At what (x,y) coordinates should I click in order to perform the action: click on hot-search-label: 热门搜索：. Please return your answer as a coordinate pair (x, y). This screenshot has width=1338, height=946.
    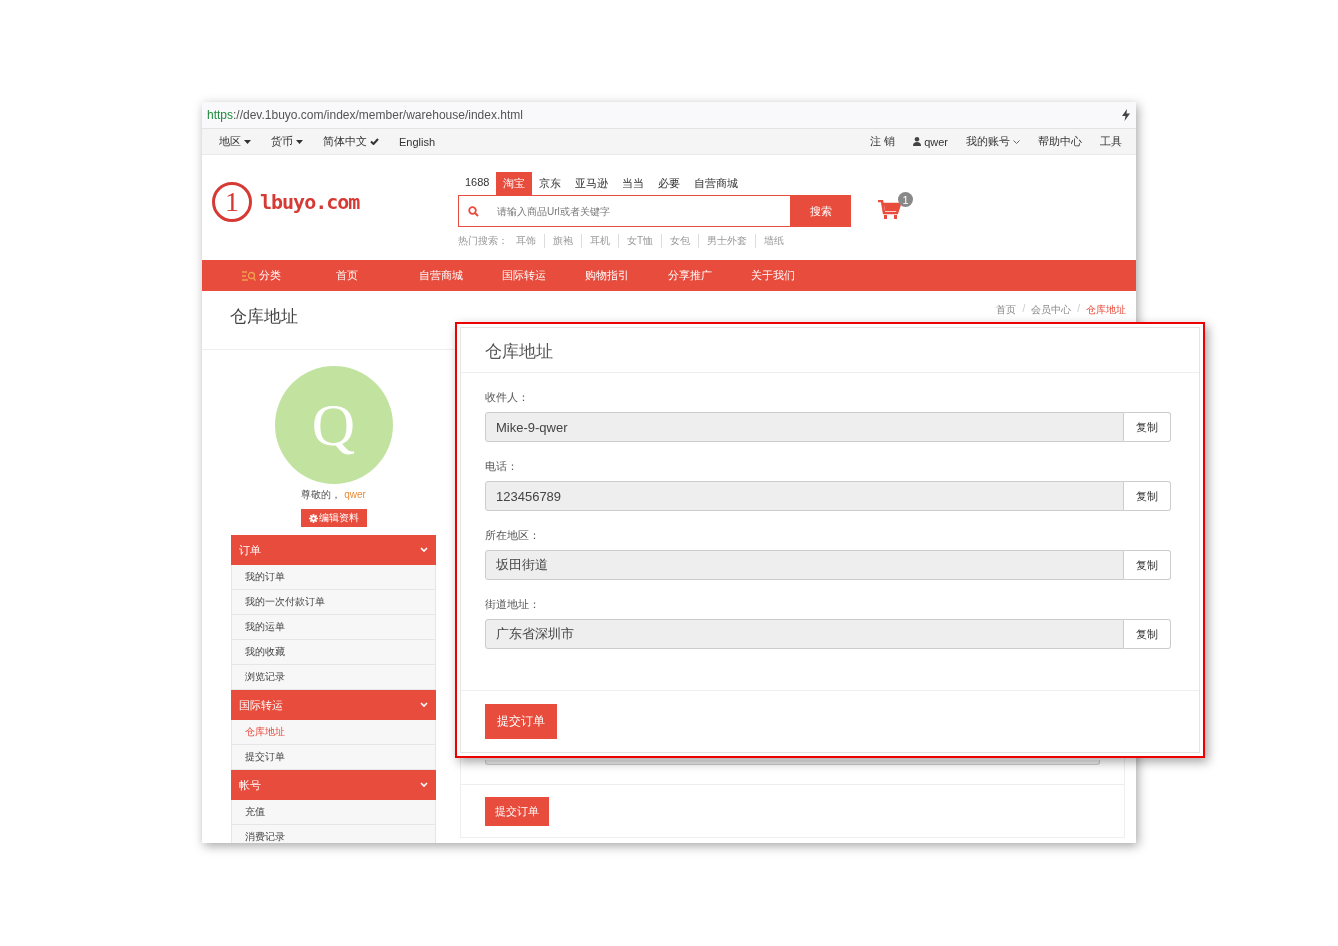
    Looking at the image, I should click on (483, 241).